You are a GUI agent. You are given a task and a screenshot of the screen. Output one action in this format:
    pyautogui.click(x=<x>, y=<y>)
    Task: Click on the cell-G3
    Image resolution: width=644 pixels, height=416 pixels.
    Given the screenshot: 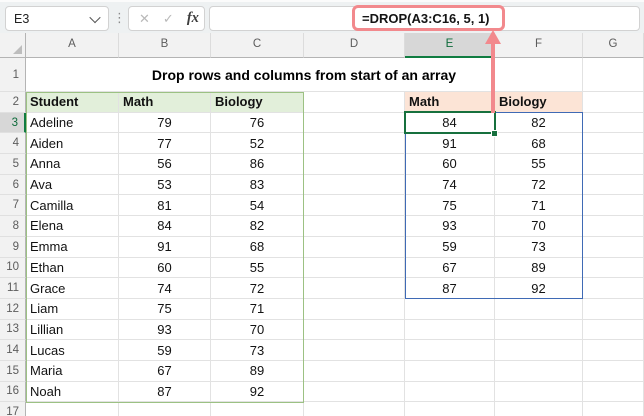 What is the action you would take?
    pyautogui.click(x=613, y=123)
    